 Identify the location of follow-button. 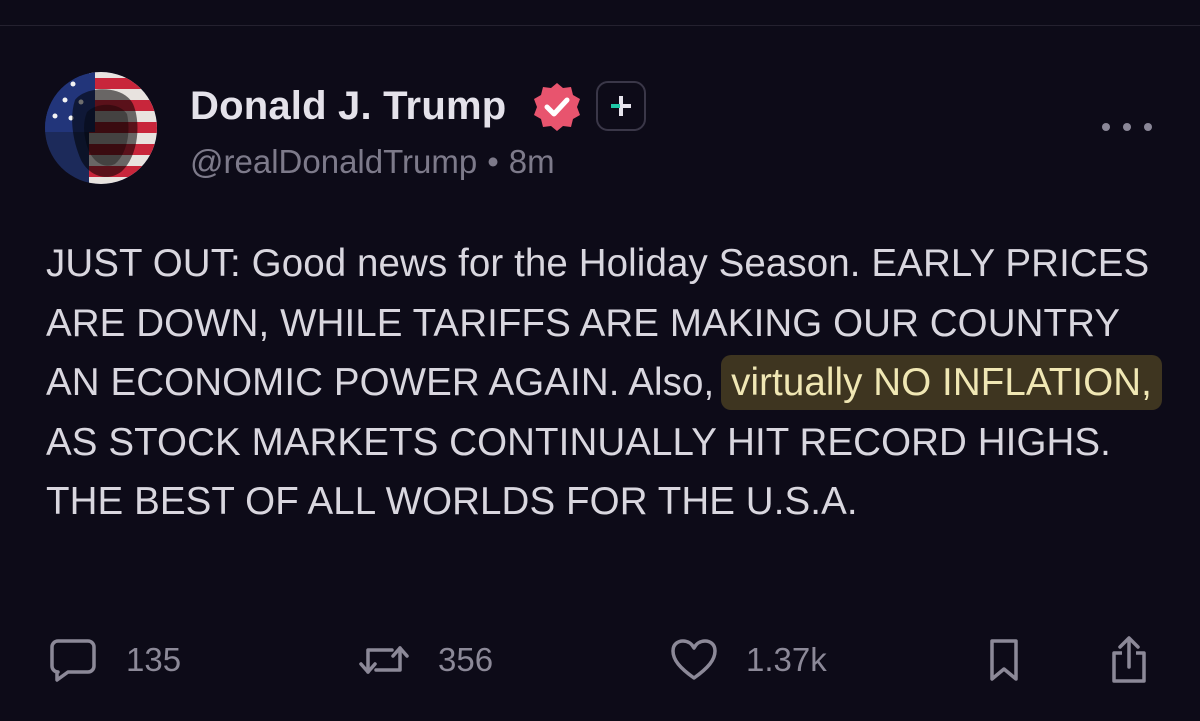
(621, 106).